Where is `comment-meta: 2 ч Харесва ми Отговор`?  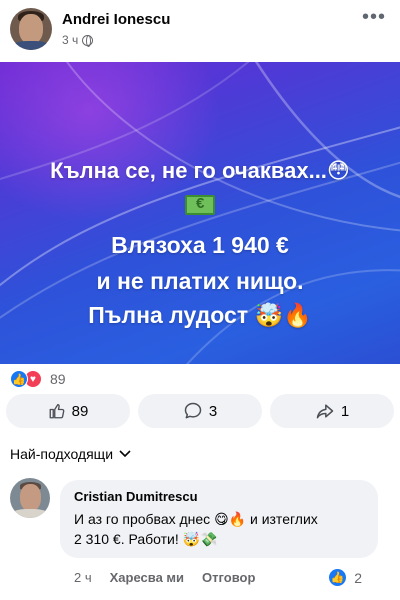 comment-meta: 2 ч Харесва ми Отговор is located at coordinates (164, 577).